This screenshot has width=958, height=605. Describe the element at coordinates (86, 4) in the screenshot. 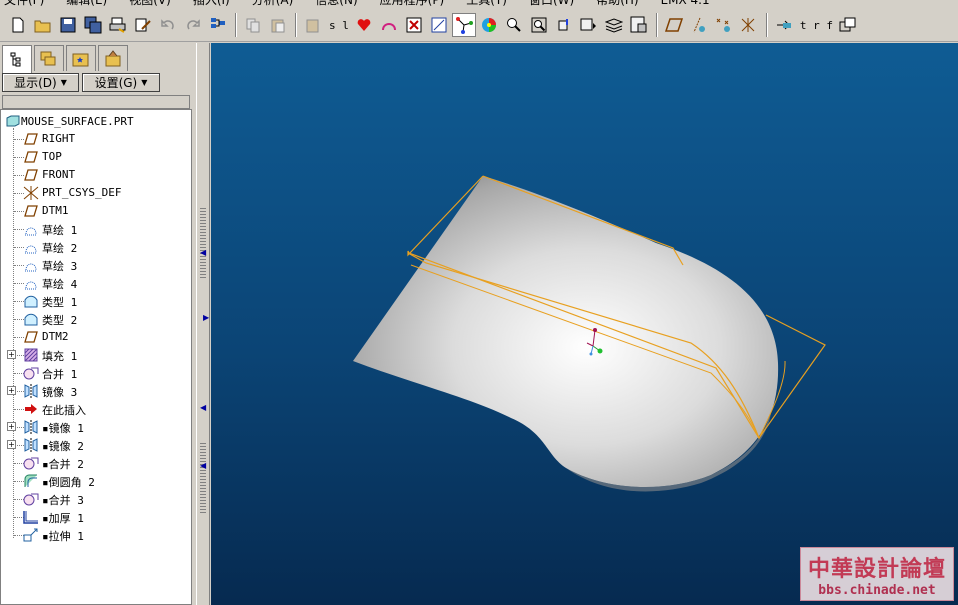

I see `menu-item: 编辑(E)` at that location.